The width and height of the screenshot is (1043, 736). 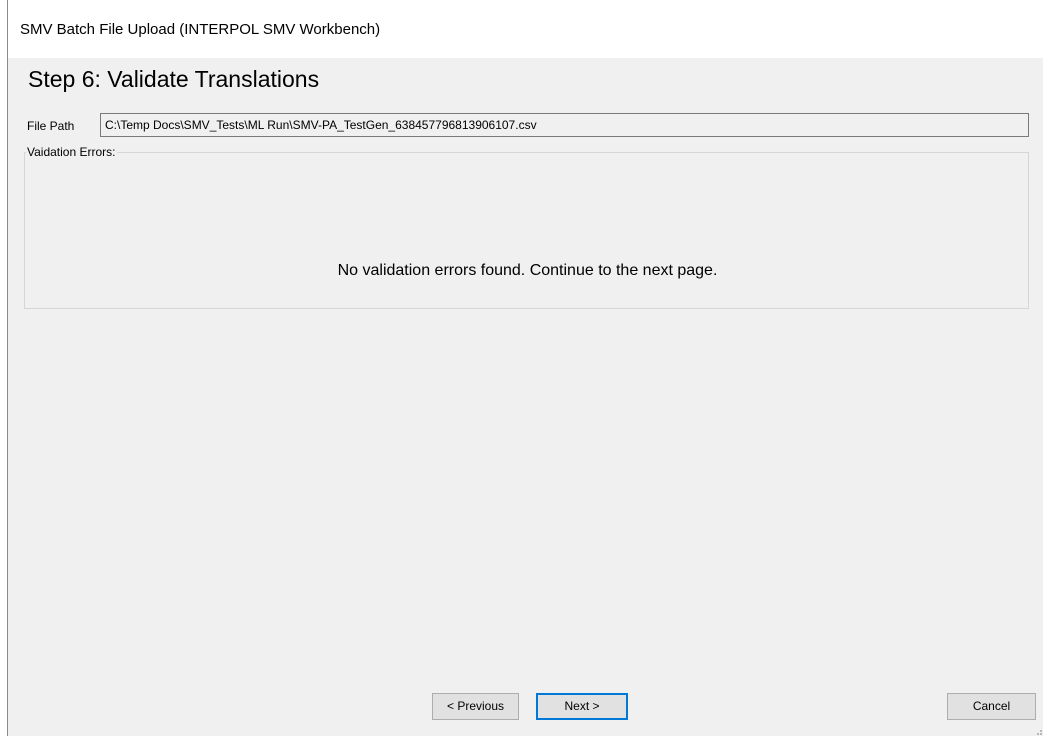 What do you see at coordinates (174, 79) in the screenshot?
I see `step-heading: Step 6: Validate Translations` at bounding box center [174, 79].